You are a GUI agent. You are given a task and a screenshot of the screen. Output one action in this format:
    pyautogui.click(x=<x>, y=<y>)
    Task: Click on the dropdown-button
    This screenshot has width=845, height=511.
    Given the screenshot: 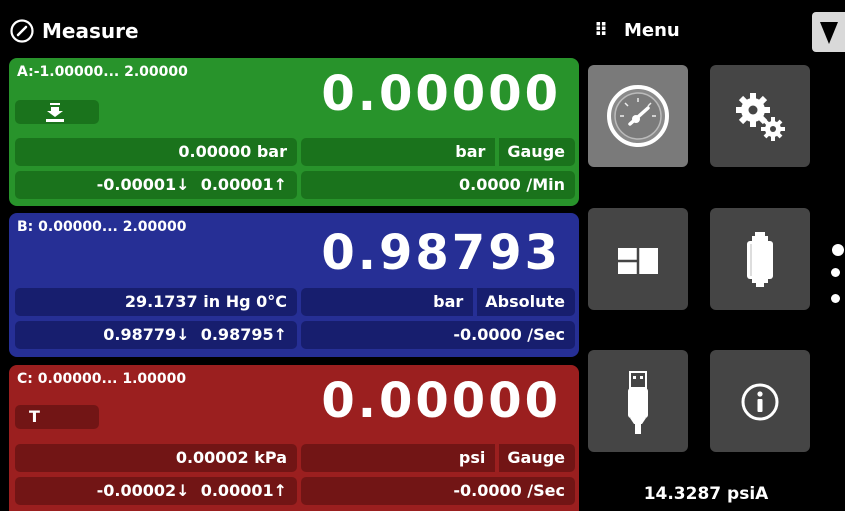 What is the action you would take?
    pyautogui.click(x=828, y=32)
    